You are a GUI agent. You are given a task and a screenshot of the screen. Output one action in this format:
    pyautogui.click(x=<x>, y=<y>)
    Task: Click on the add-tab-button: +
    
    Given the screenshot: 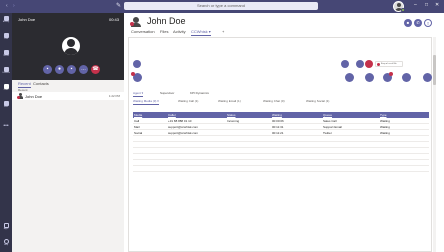 What is the action you would take?
    pyautogui.click(x=223, y=31)
    